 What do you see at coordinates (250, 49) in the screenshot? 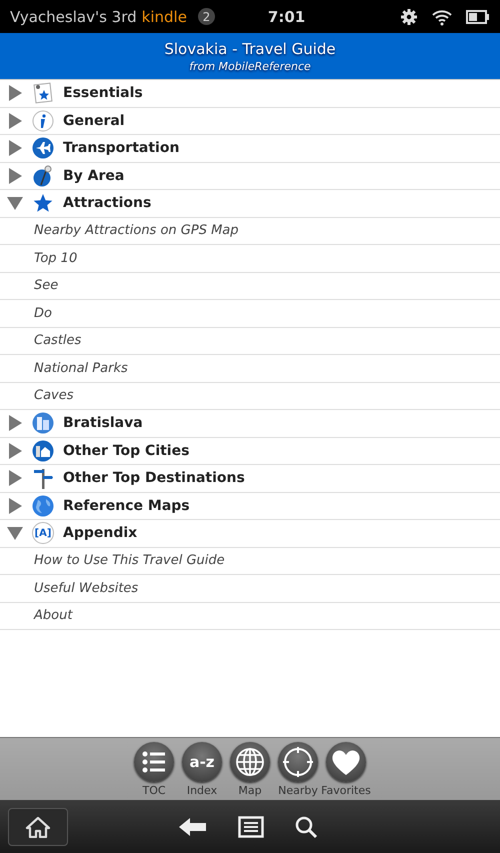
I see `app-title: Slovakia - Travel Guide` at bounding box center [250, 49].